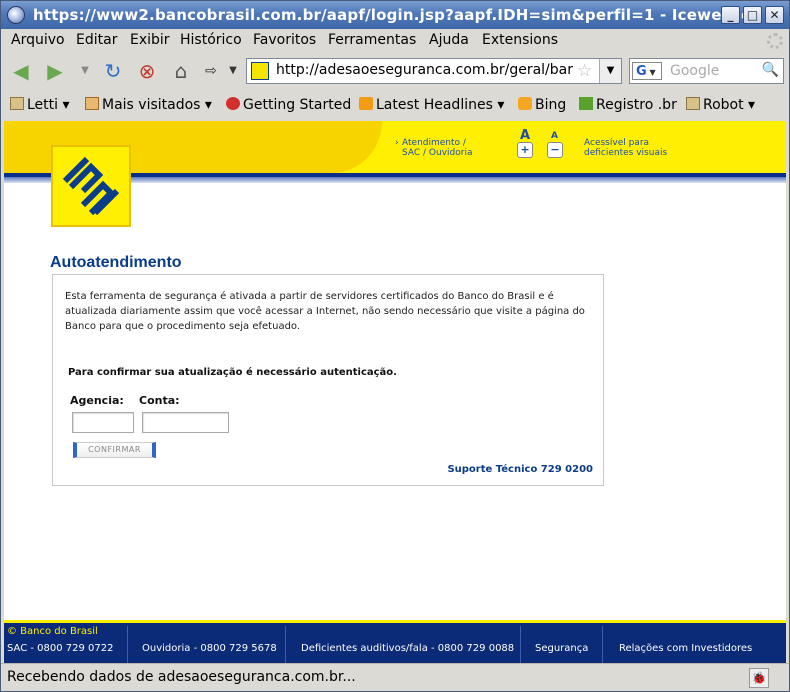 The height and width of the screenshot is (692, 790). Describe the element at coordinates (366, 103) in the screenshot. I see `rss-icon` at that location.